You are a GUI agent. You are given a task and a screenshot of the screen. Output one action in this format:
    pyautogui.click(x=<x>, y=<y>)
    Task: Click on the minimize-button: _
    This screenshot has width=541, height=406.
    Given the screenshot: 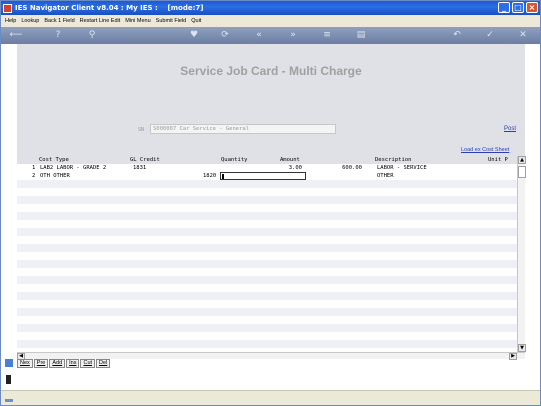 What is the action you would take?
    pyautogui.click(x=504, y=7)
    